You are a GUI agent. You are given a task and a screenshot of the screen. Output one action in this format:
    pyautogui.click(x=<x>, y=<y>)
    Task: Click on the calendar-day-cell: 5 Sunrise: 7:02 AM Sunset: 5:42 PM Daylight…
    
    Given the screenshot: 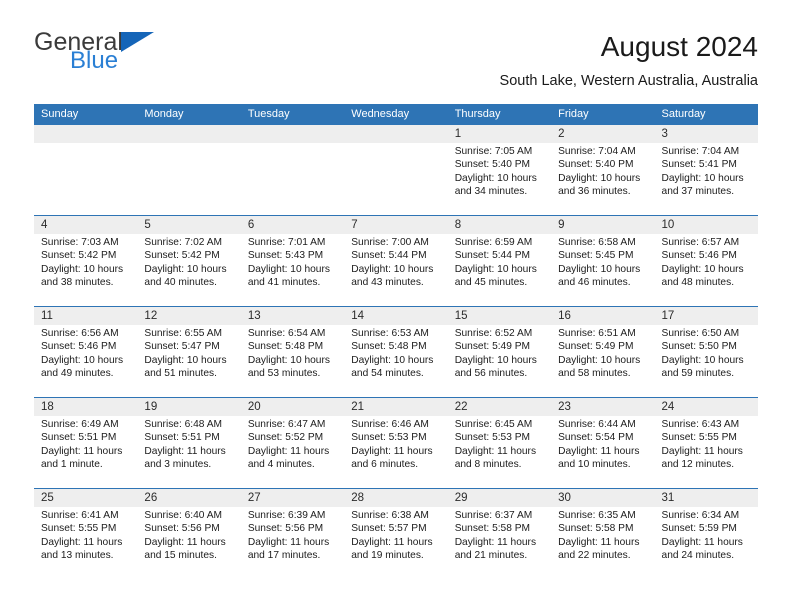 What is the action you would take?
    pyautogui.click(x=188, y=261)
    